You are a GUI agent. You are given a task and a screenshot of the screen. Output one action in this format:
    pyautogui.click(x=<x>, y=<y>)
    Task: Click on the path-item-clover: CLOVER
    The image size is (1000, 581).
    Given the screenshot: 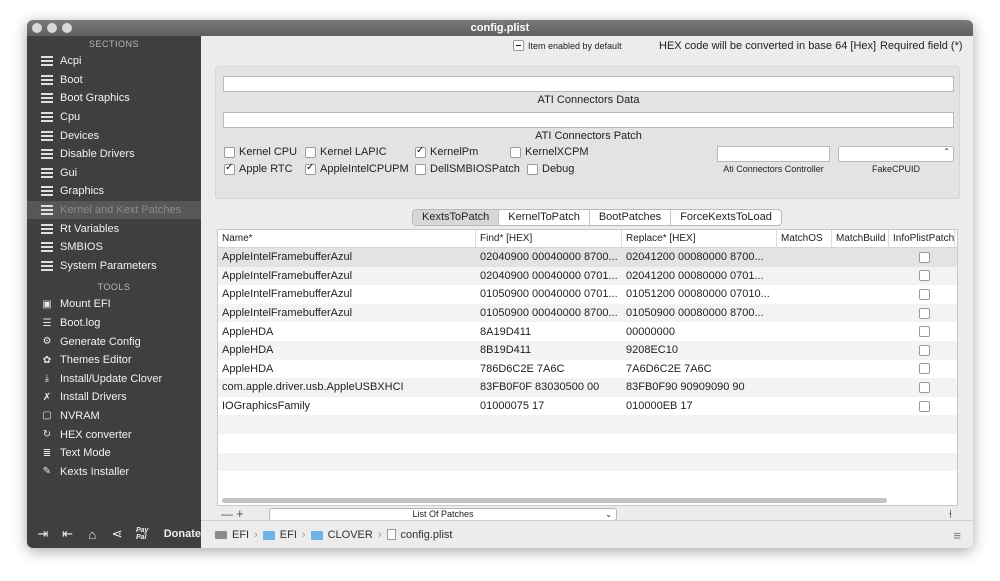 What is the action you would take?
    pyautogui.click(x=350, y=535)
    